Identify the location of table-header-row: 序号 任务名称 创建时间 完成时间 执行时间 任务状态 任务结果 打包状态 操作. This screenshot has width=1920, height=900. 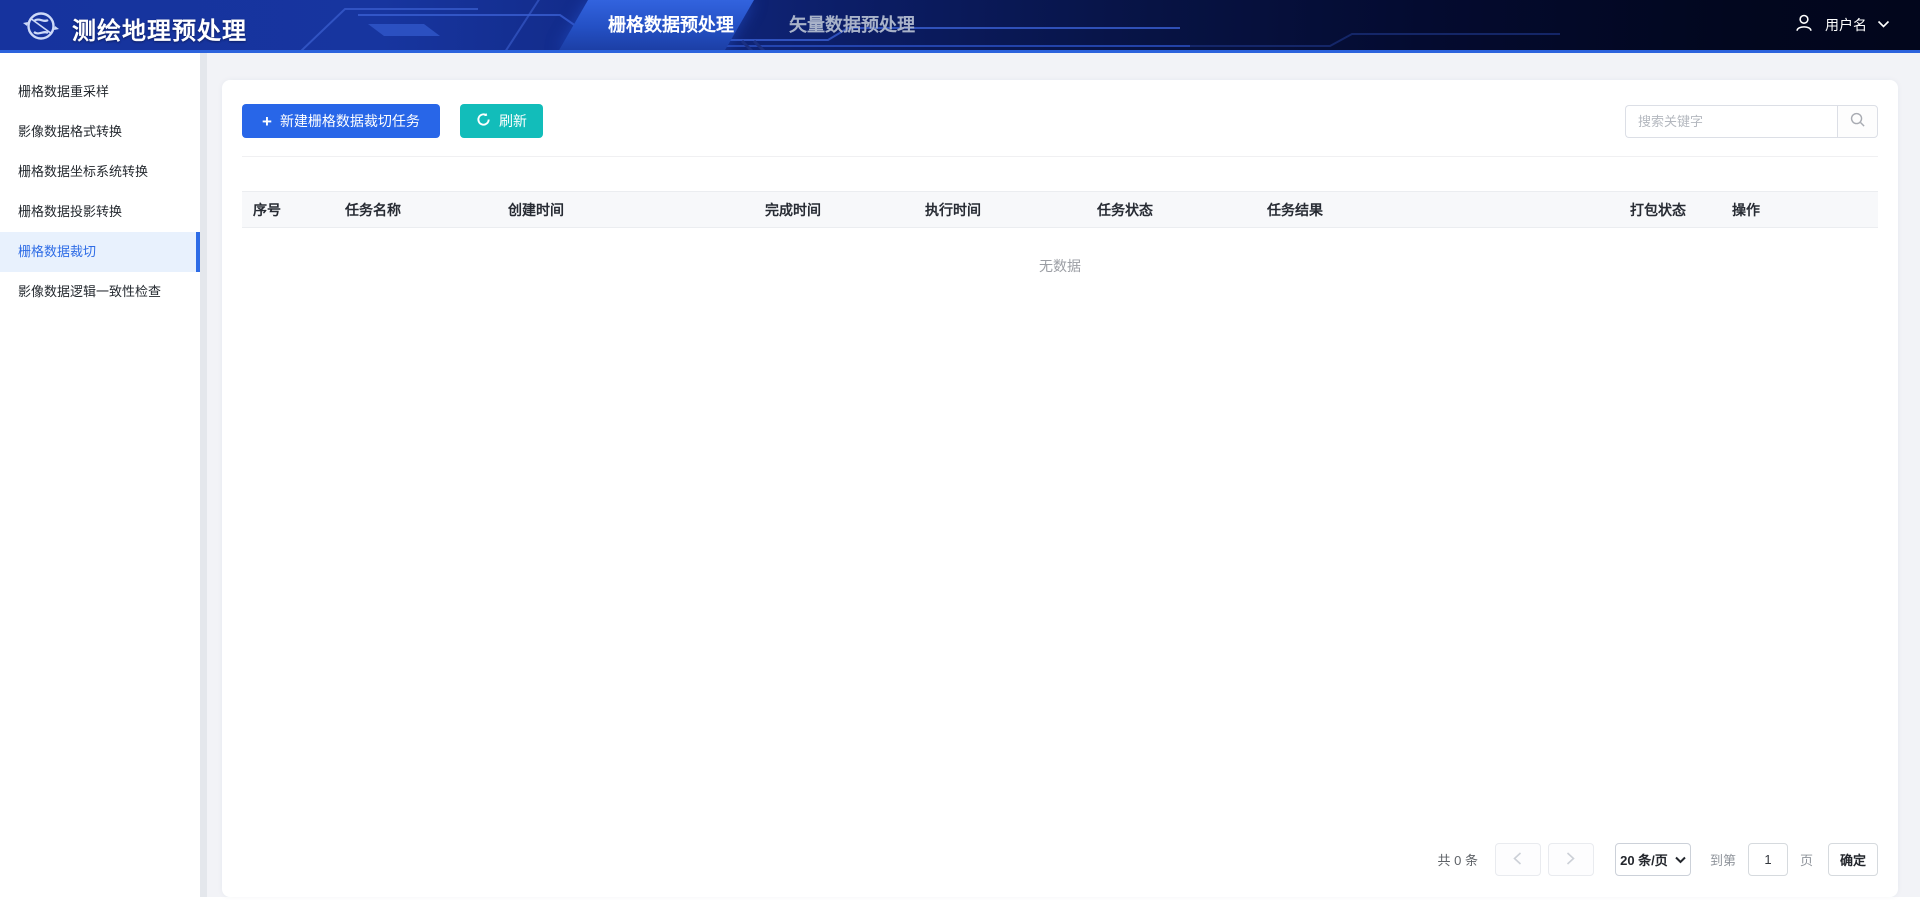
(1060, 209).